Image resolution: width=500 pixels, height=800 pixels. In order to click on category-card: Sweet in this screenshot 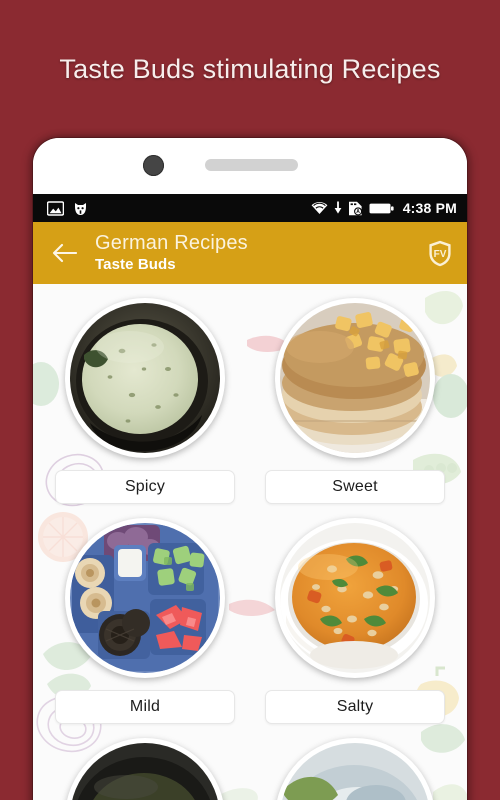, I will do `click(355, 408)`.